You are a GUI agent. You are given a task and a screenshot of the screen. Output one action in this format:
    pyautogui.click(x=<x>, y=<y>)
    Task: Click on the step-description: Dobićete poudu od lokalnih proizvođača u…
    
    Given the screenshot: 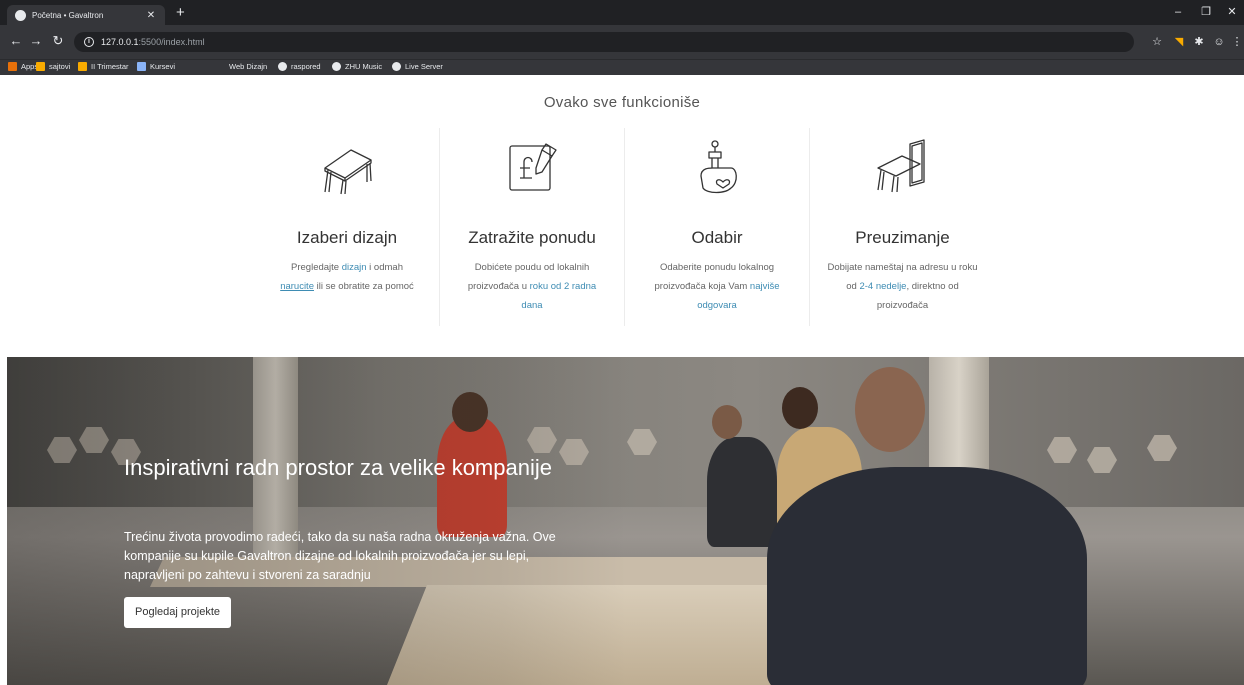 What is the action you would take?
    pyautogui.click(x=532, y=286)
    